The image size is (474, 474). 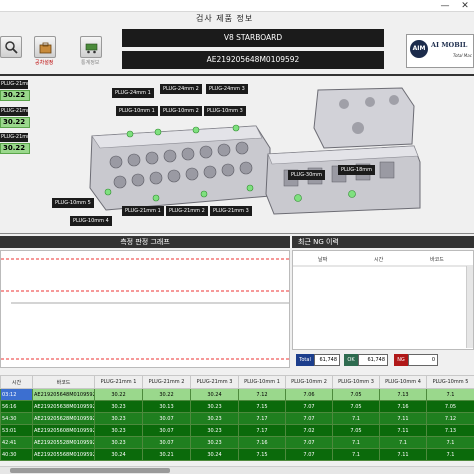 What do you see at coordinates (309, 382) in the screenshot?
I see `col-header-plug10-2: PLUG-10mm 2` at bounding box center [309, 382].